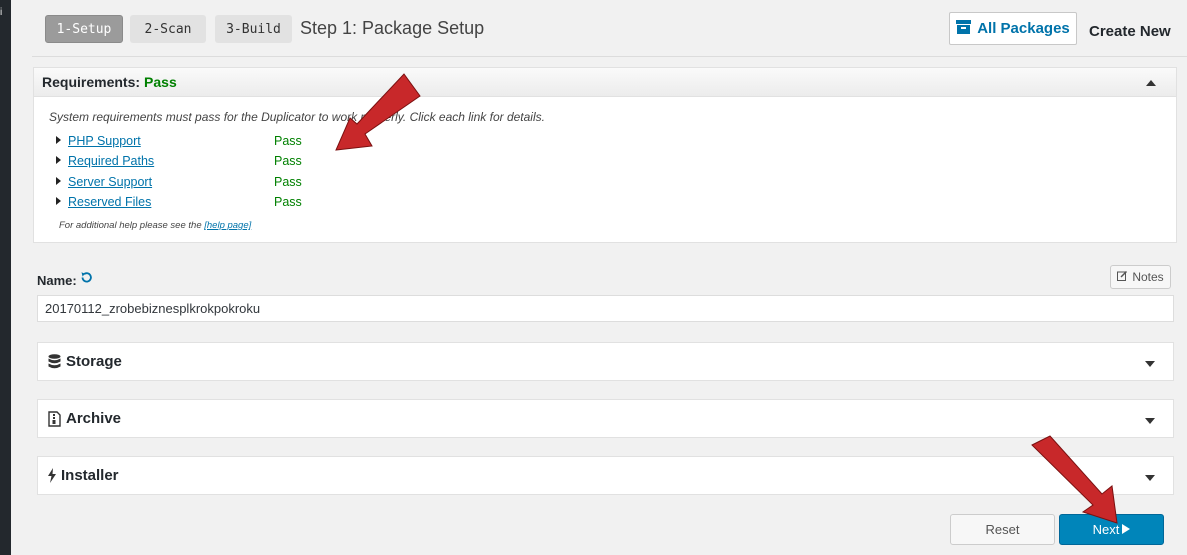 Image resolution: width=1187 pixels, height=555 pixels. What do you see at coordinates (605, 82) in the screenshot?
I see `requirements-header: Requirements: Pass` at bounding box center [605, 82].